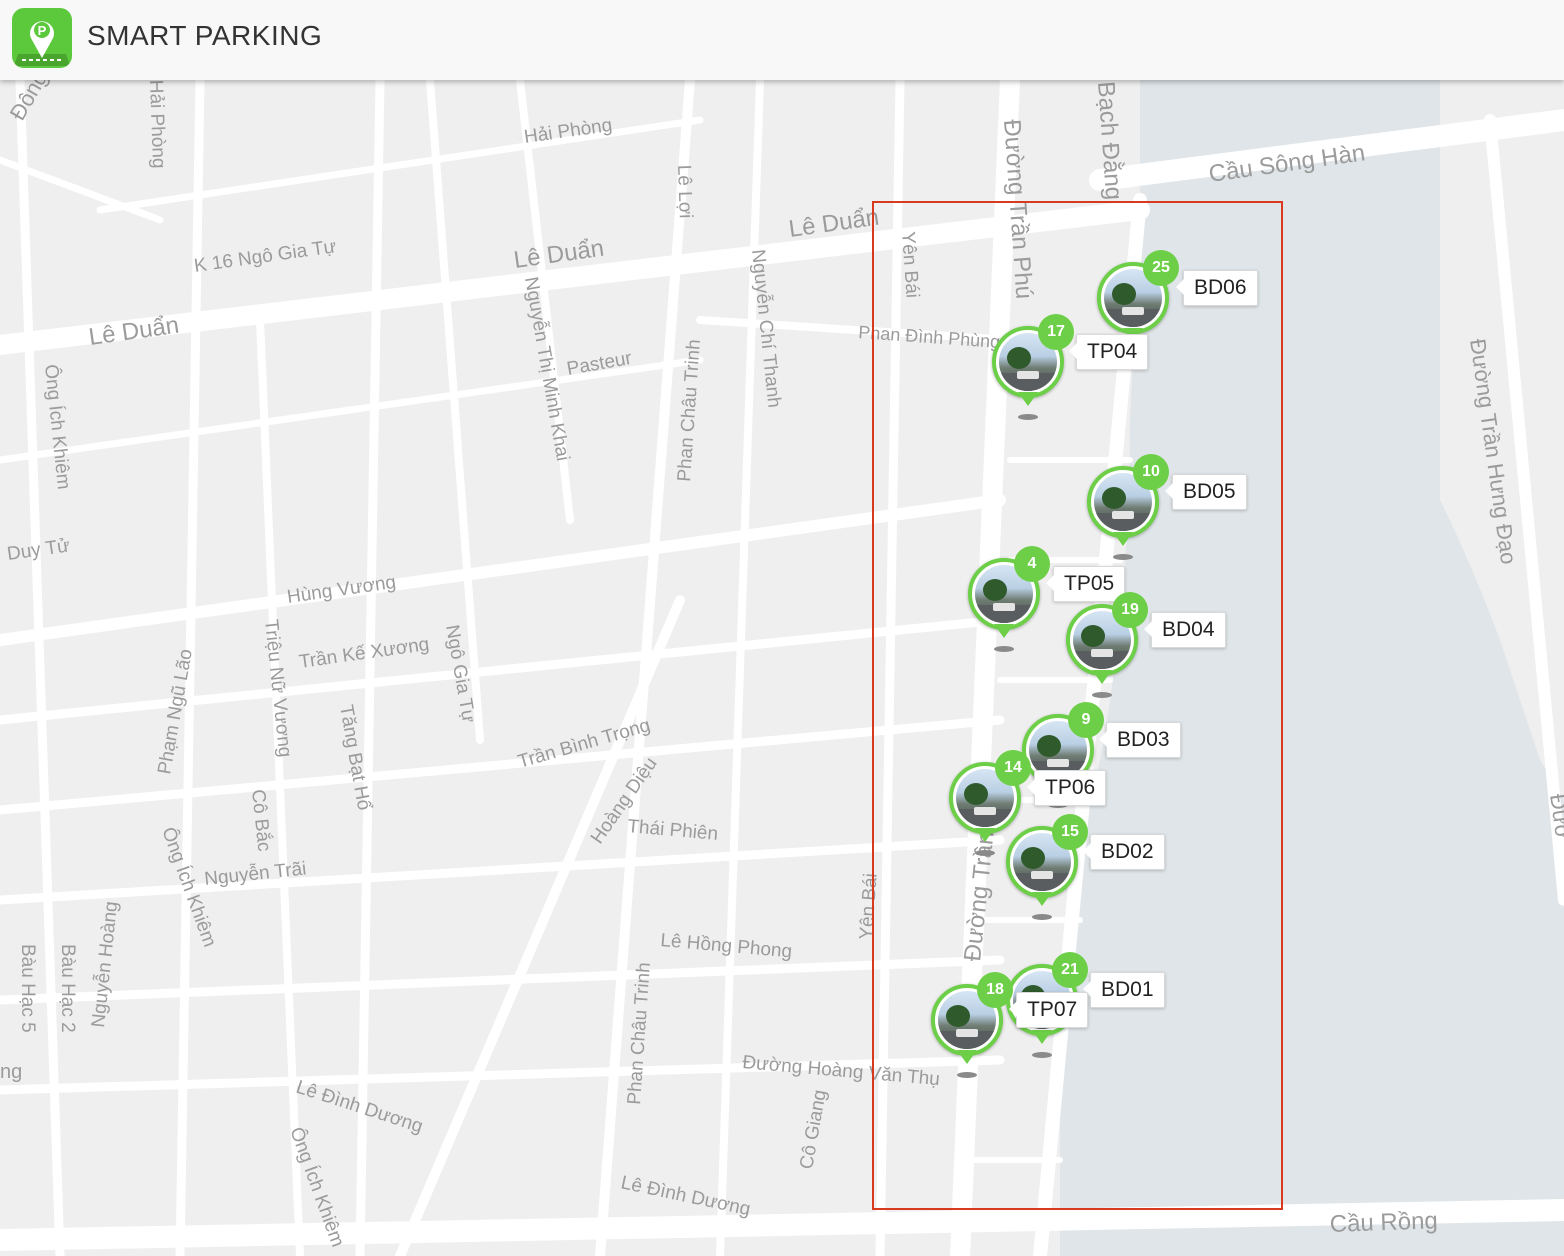 This screenshot has width=1564, height=1256. Describe the element at coordinates (42, 43) in the screenshot. I see `logo-graphic: P` at that location.